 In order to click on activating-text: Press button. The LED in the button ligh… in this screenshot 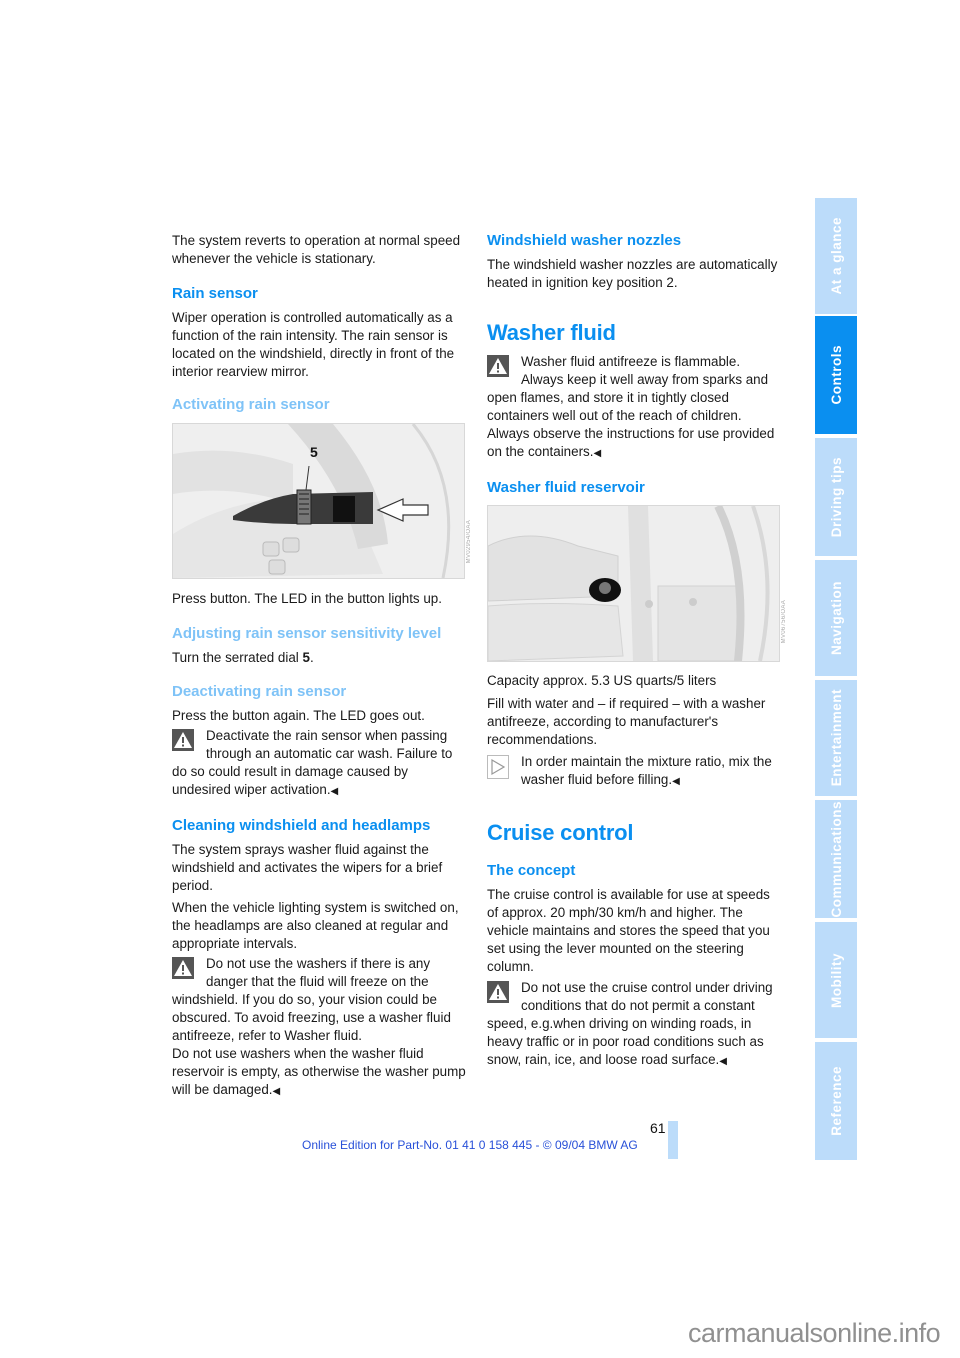, I will do `click(307, 598)`.